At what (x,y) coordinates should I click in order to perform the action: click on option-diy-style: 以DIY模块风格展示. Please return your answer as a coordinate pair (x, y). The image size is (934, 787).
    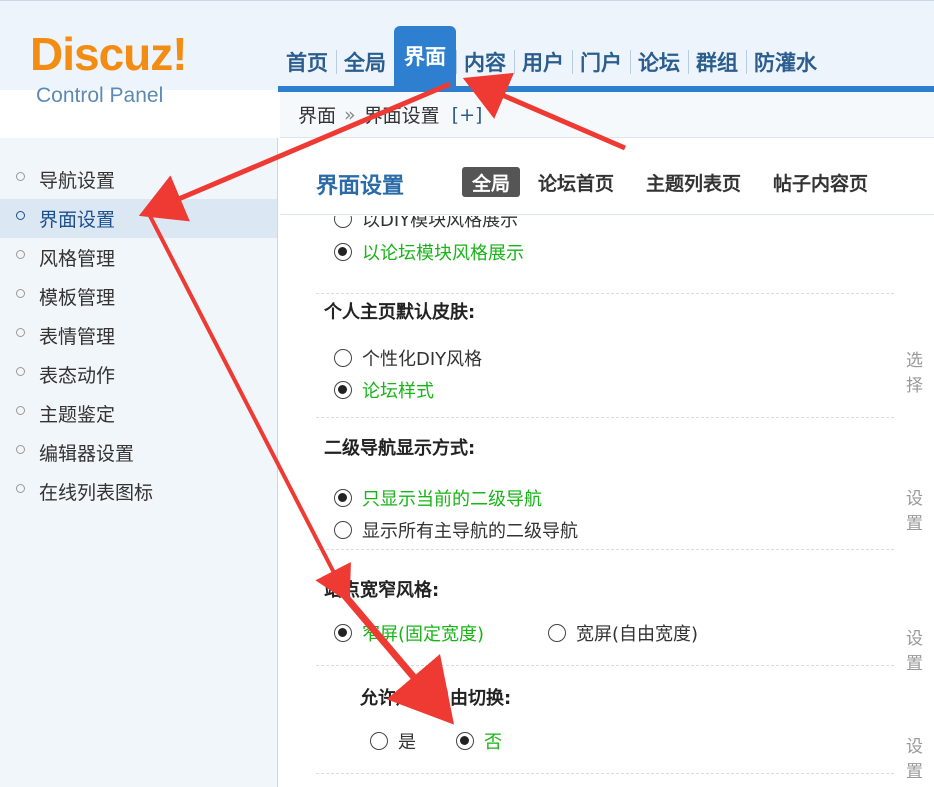
    Looking at the image, I should click on (426, 224).